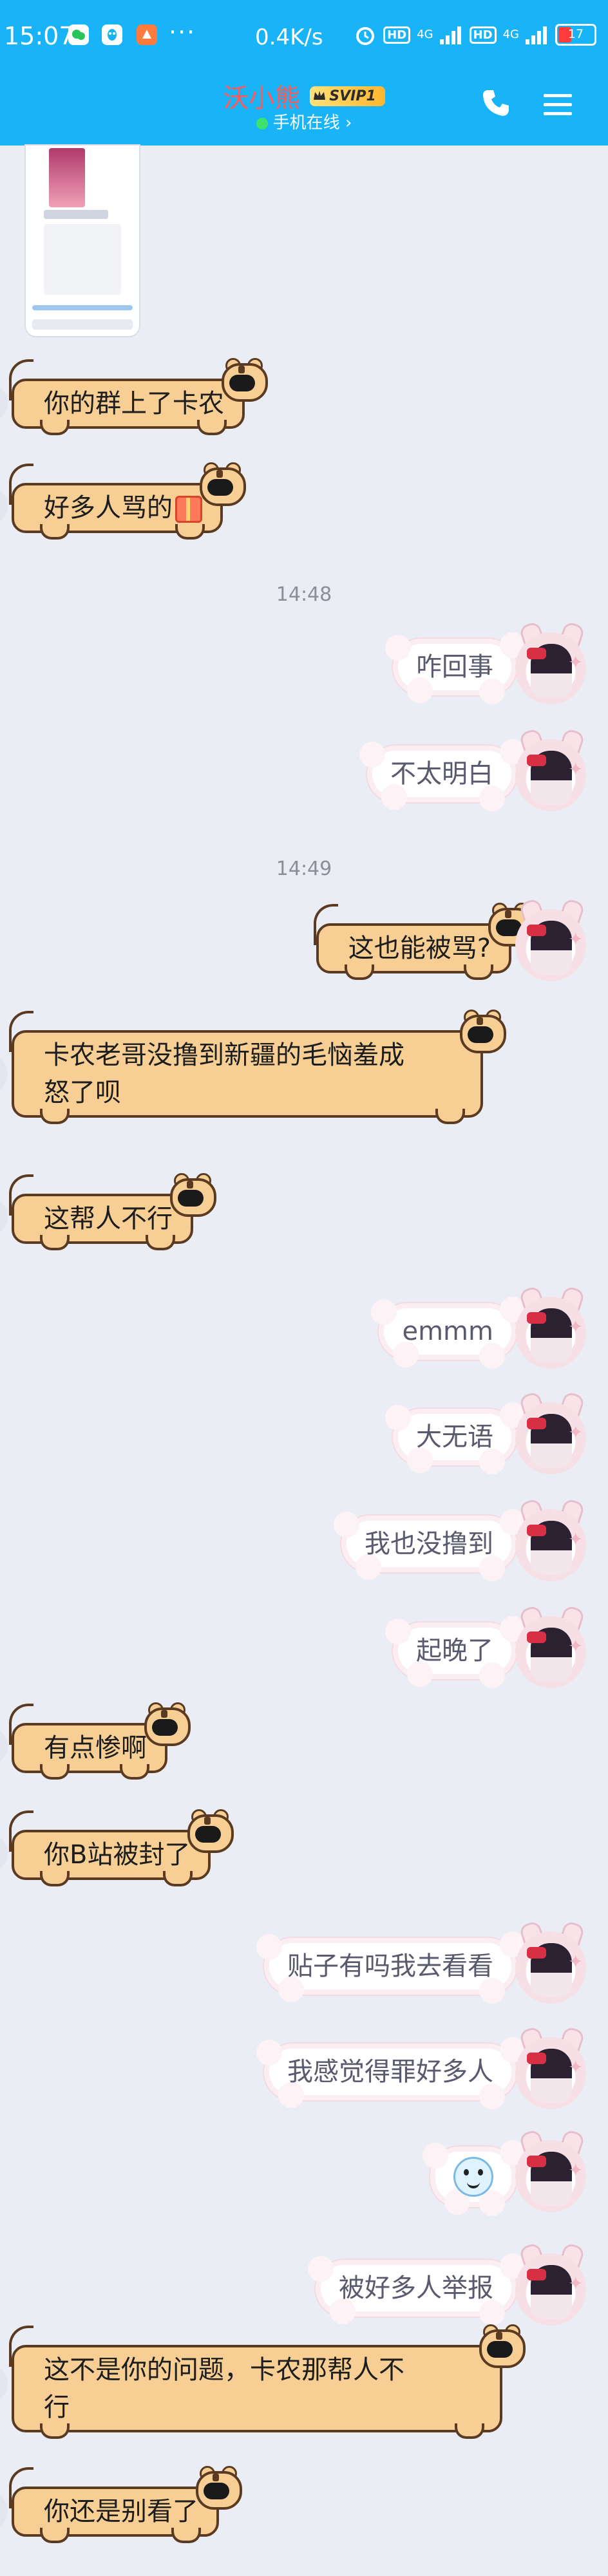 The height and width of the screenshot is (2576, 608). Describe the element at coordinates (147, 34) in the screenshot. I see `app-icon` at that location.